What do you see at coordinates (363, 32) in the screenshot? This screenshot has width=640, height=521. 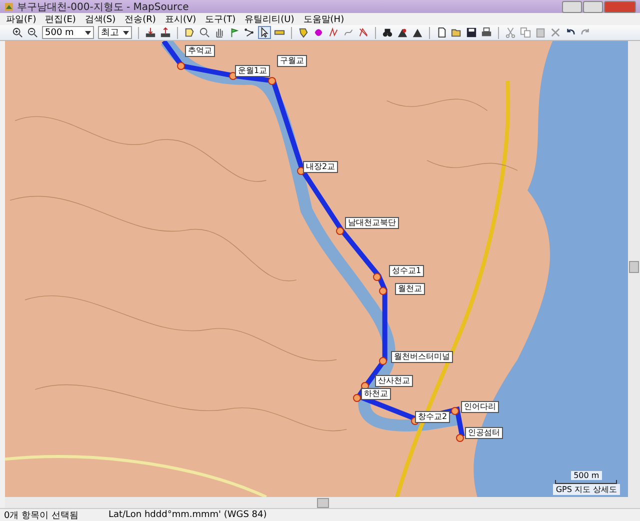 I see `crossed-track-icon` at bounding box center [363, 32].